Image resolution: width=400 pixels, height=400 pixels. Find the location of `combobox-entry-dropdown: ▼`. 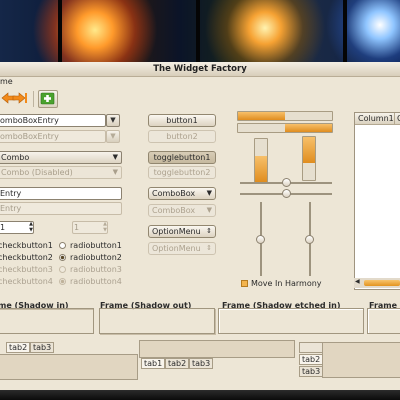

combobox-entry-dropdown: ▼ is located at coordinates (113, 120).